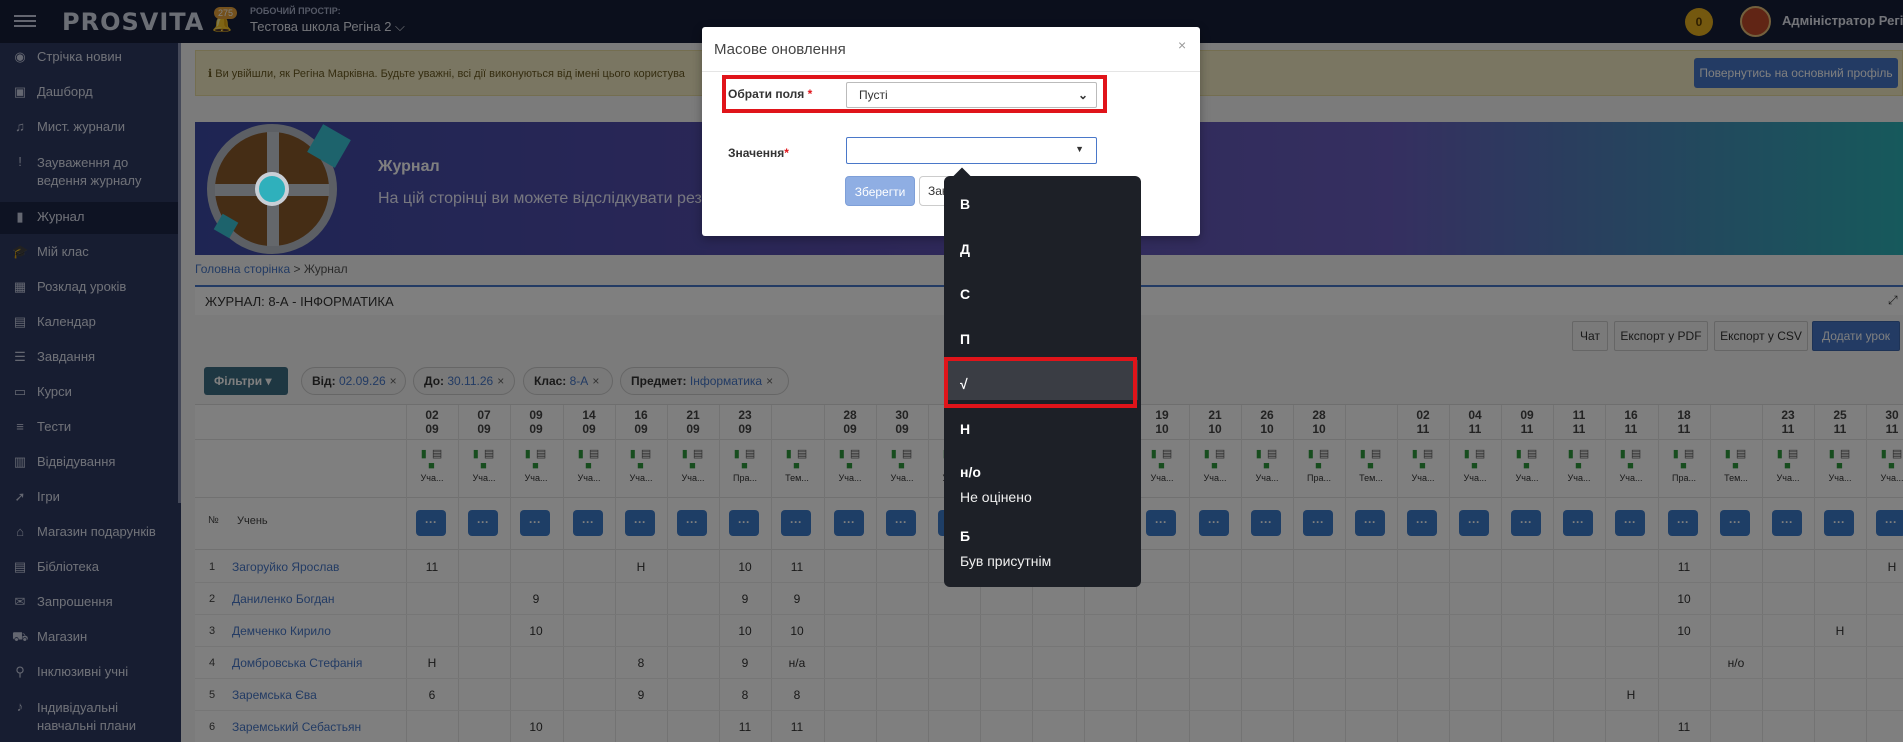 This screenshot has height=742, width=1903. Describe the element at coordinates (1005, 561) in the screenshot. I see `dropdown-option-description: Був присутнім` at that location.